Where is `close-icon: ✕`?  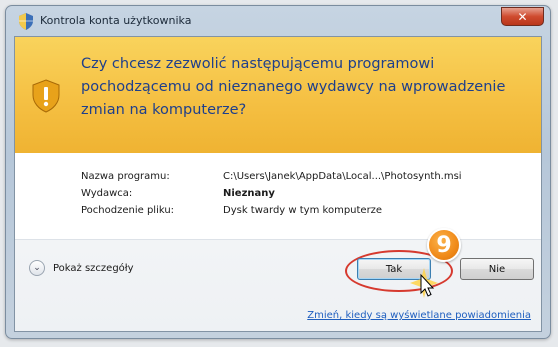
close-icon: ✕ is located at coordinates (522, 16).